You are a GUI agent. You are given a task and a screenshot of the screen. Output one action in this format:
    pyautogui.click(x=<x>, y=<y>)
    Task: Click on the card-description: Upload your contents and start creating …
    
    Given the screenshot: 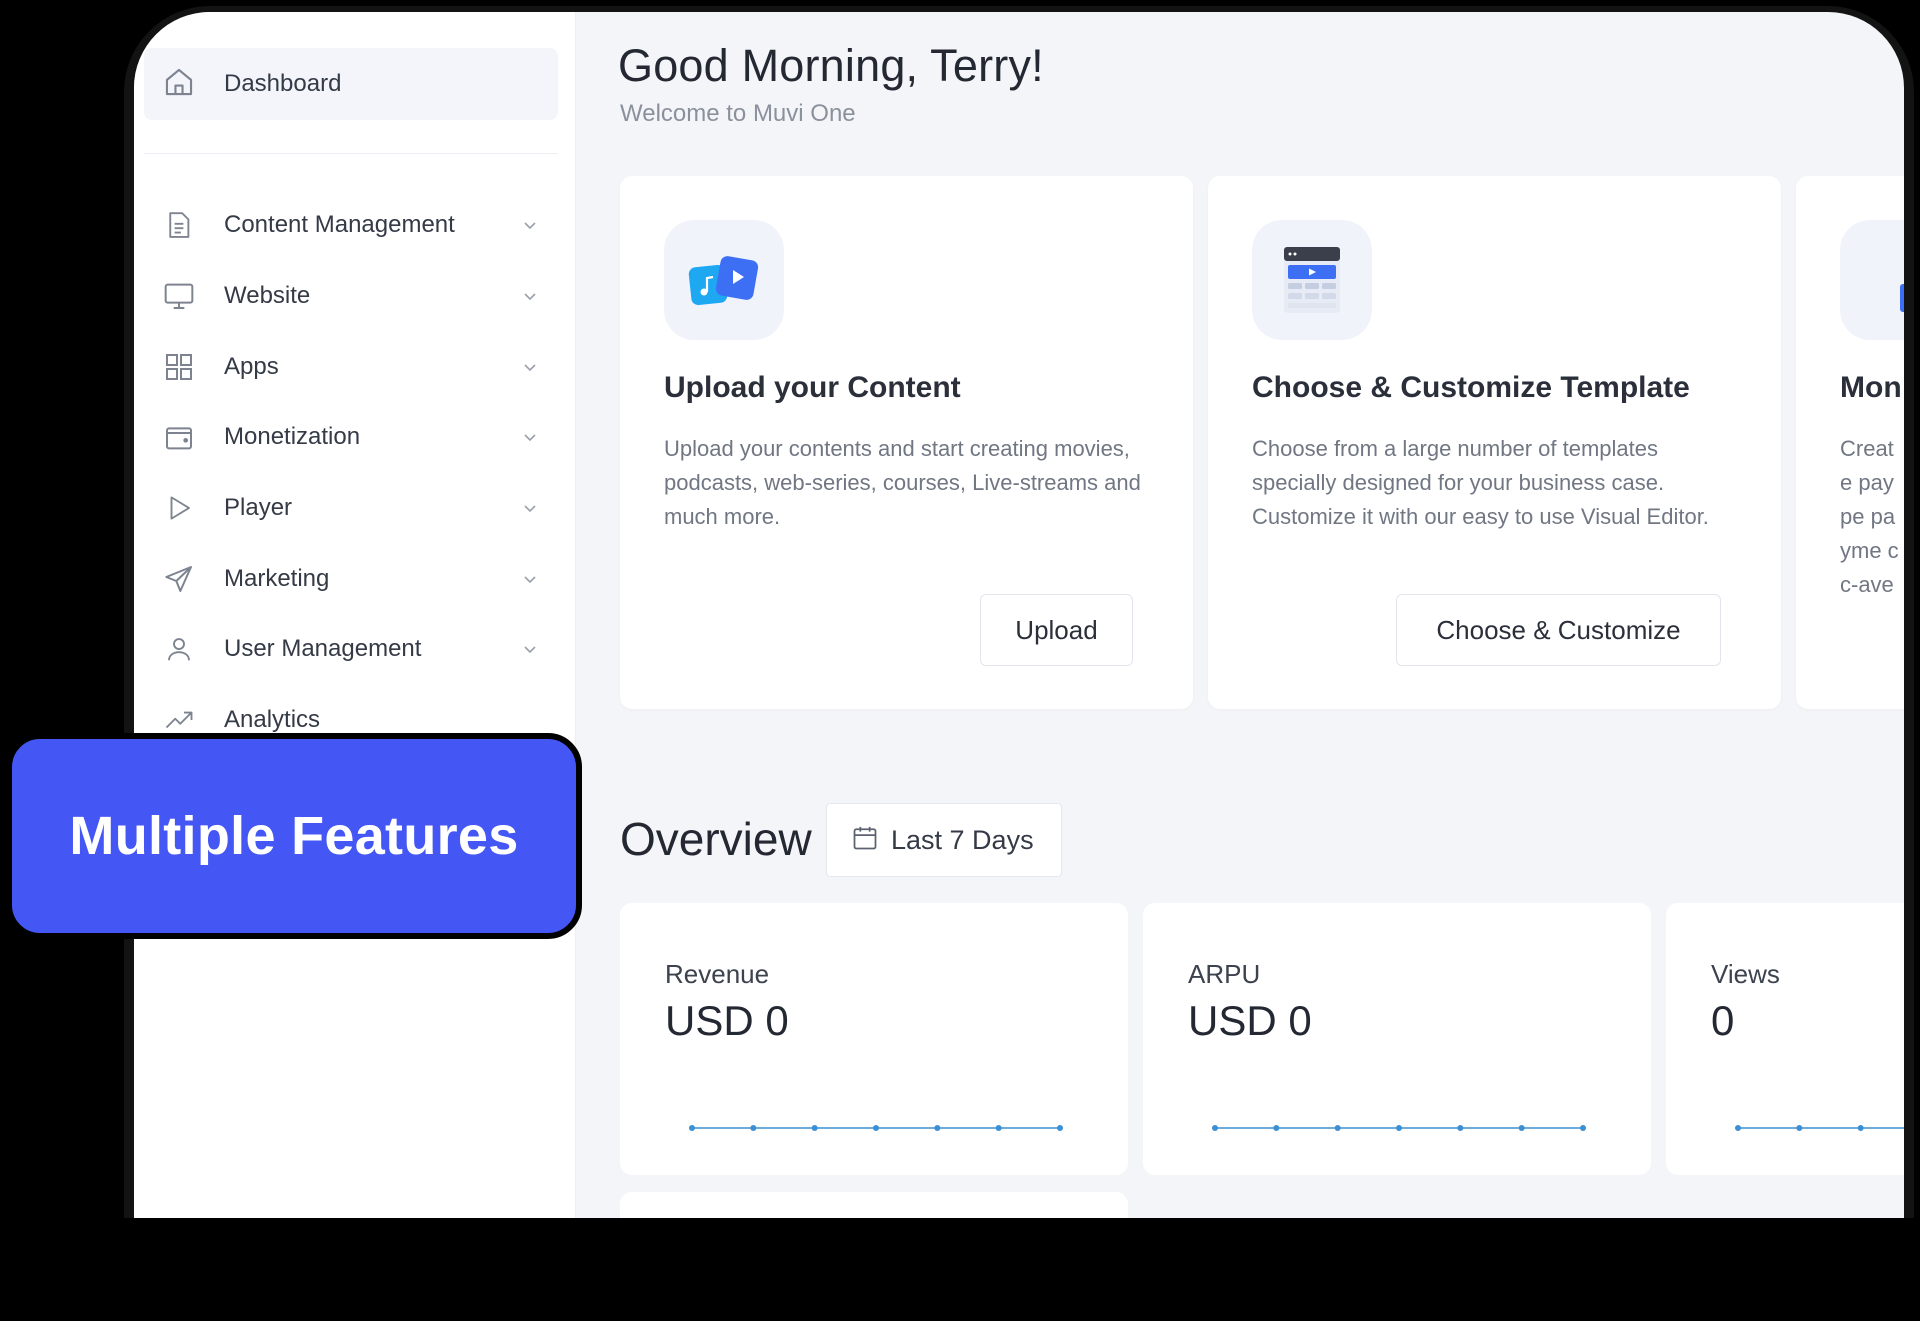 What is the action you would take?
    pyautogui.click(x=902, y=482)
    